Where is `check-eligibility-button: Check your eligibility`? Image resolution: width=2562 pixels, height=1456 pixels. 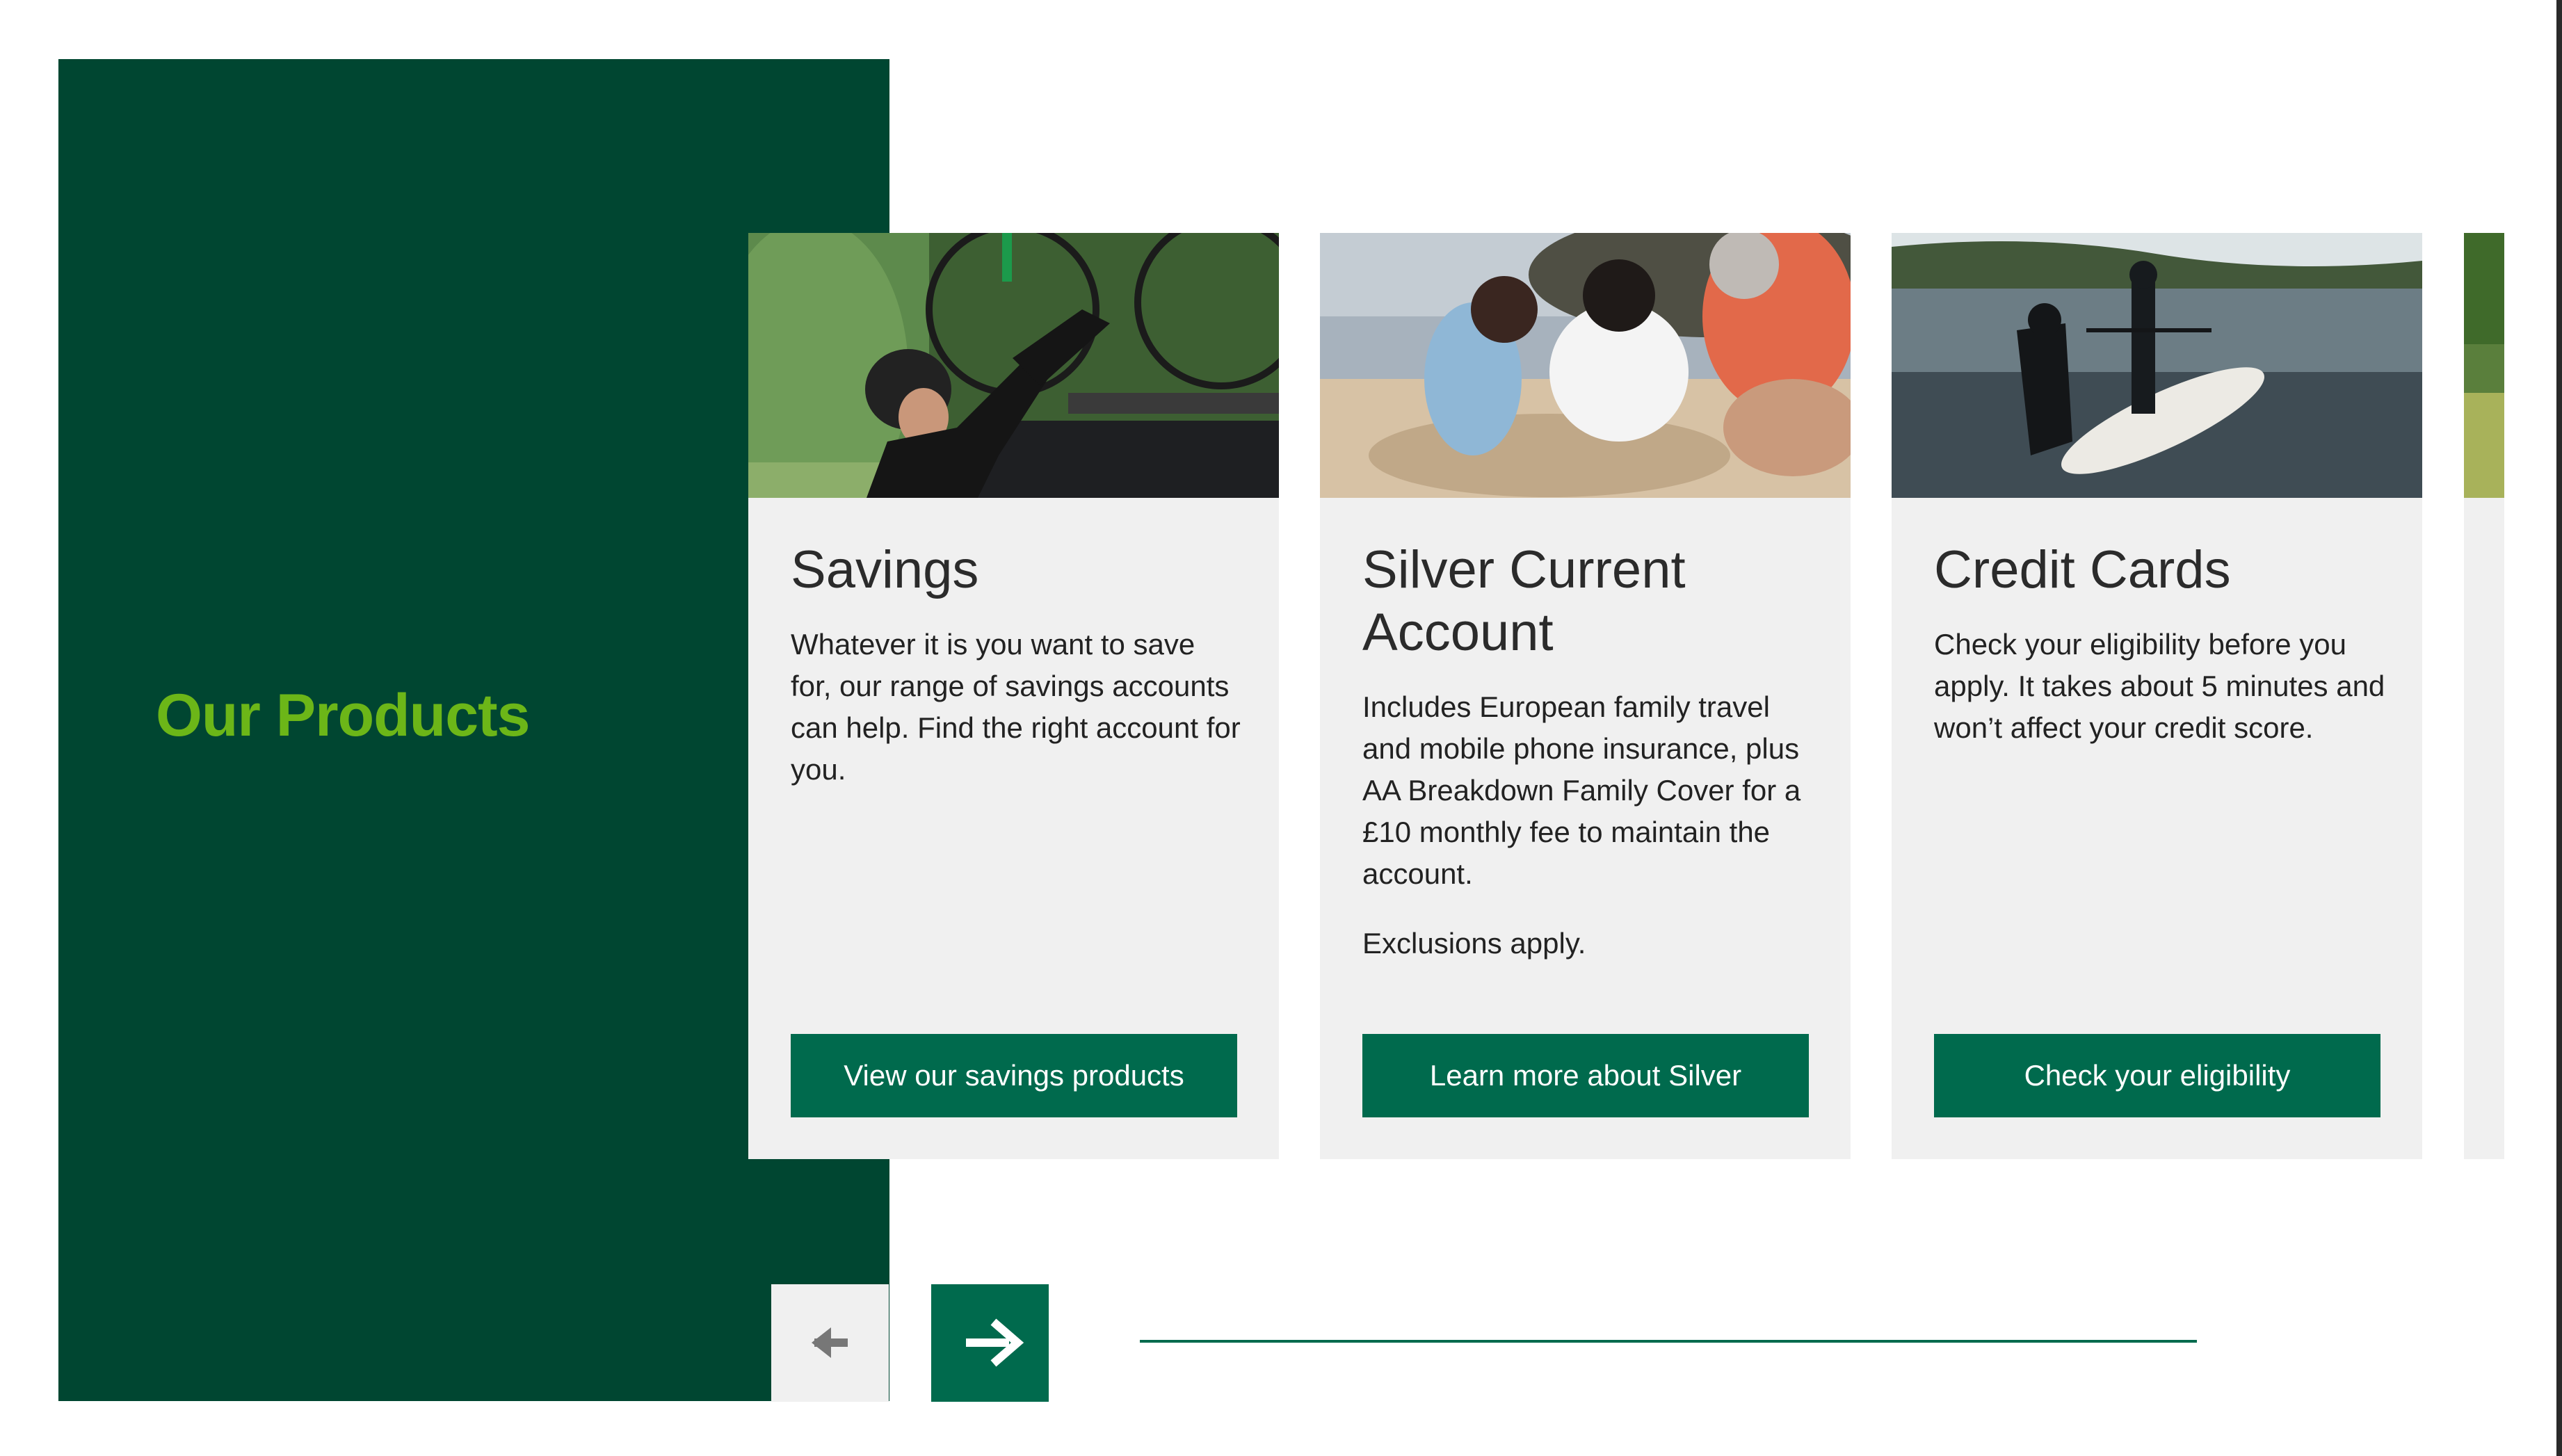 check-eligibility-button: Check your eligibility is located at coordinates (2157, 1075).